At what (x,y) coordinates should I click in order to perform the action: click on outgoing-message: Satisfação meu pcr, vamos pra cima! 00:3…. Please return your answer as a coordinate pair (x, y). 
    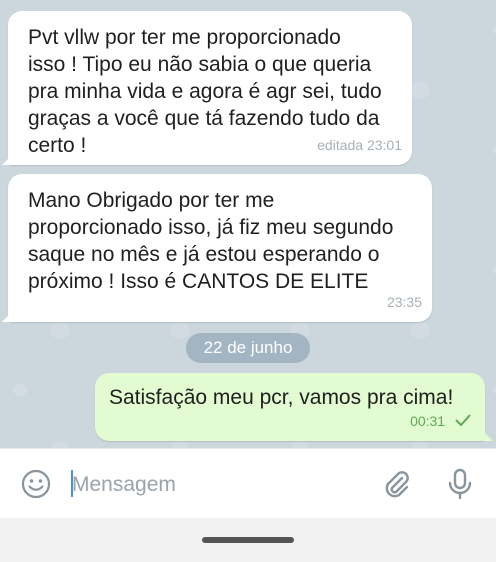
    Looking at the image, I should click on (290, 407).